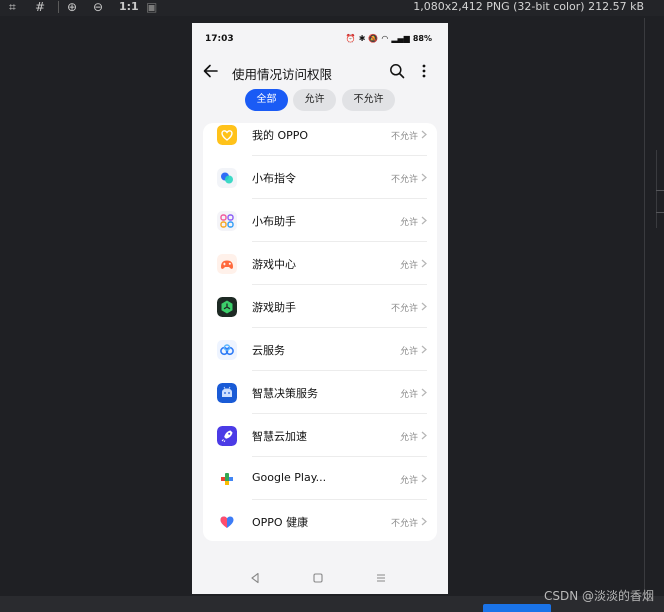 This screenshot has height=612, width=664. I want to click on filter-tabs: 全部 允许 不允许, so click(320, 101).